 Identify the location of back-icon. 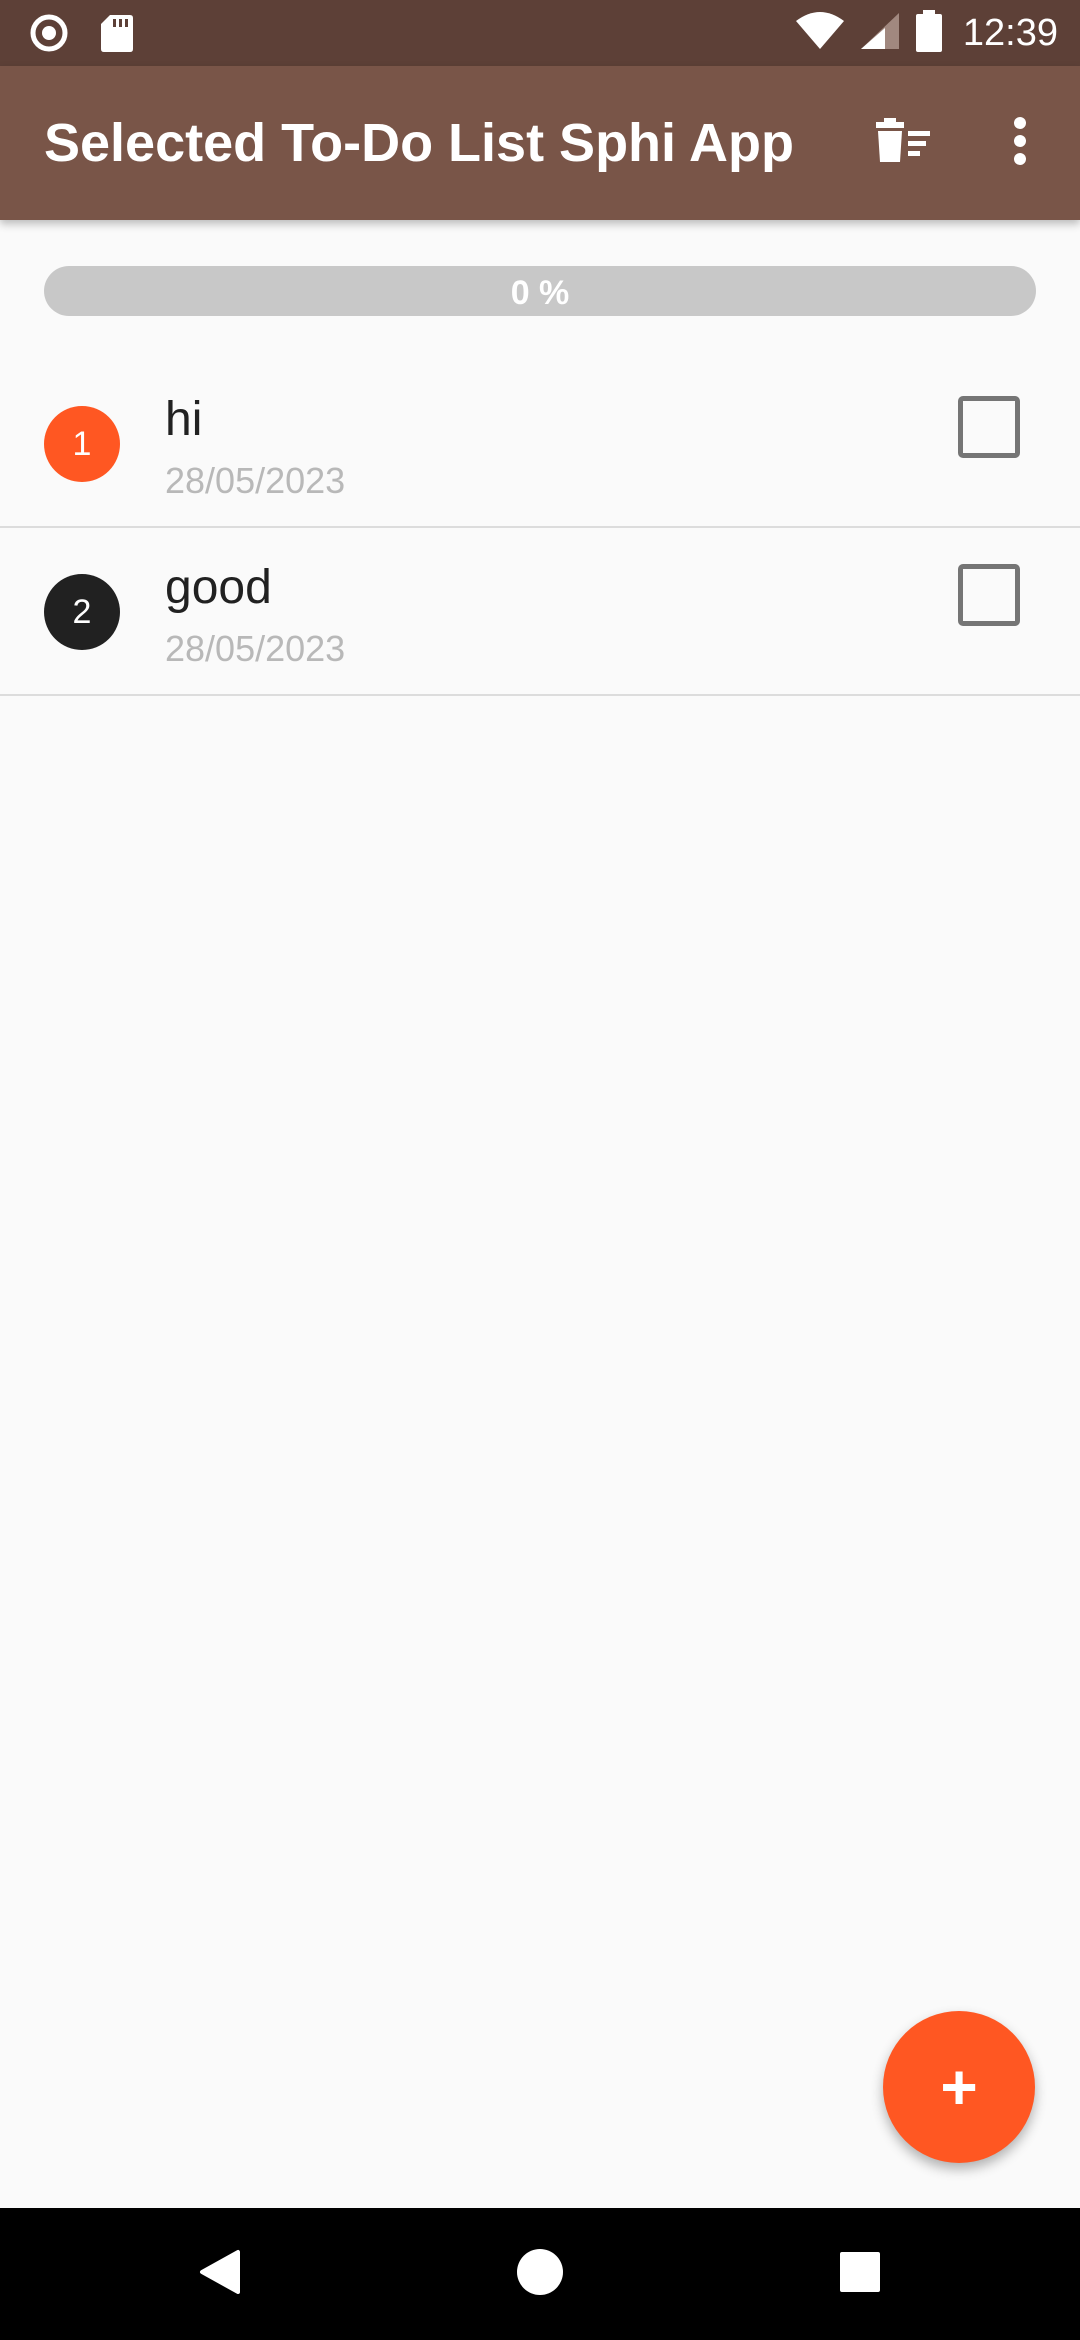
(220, 2274).